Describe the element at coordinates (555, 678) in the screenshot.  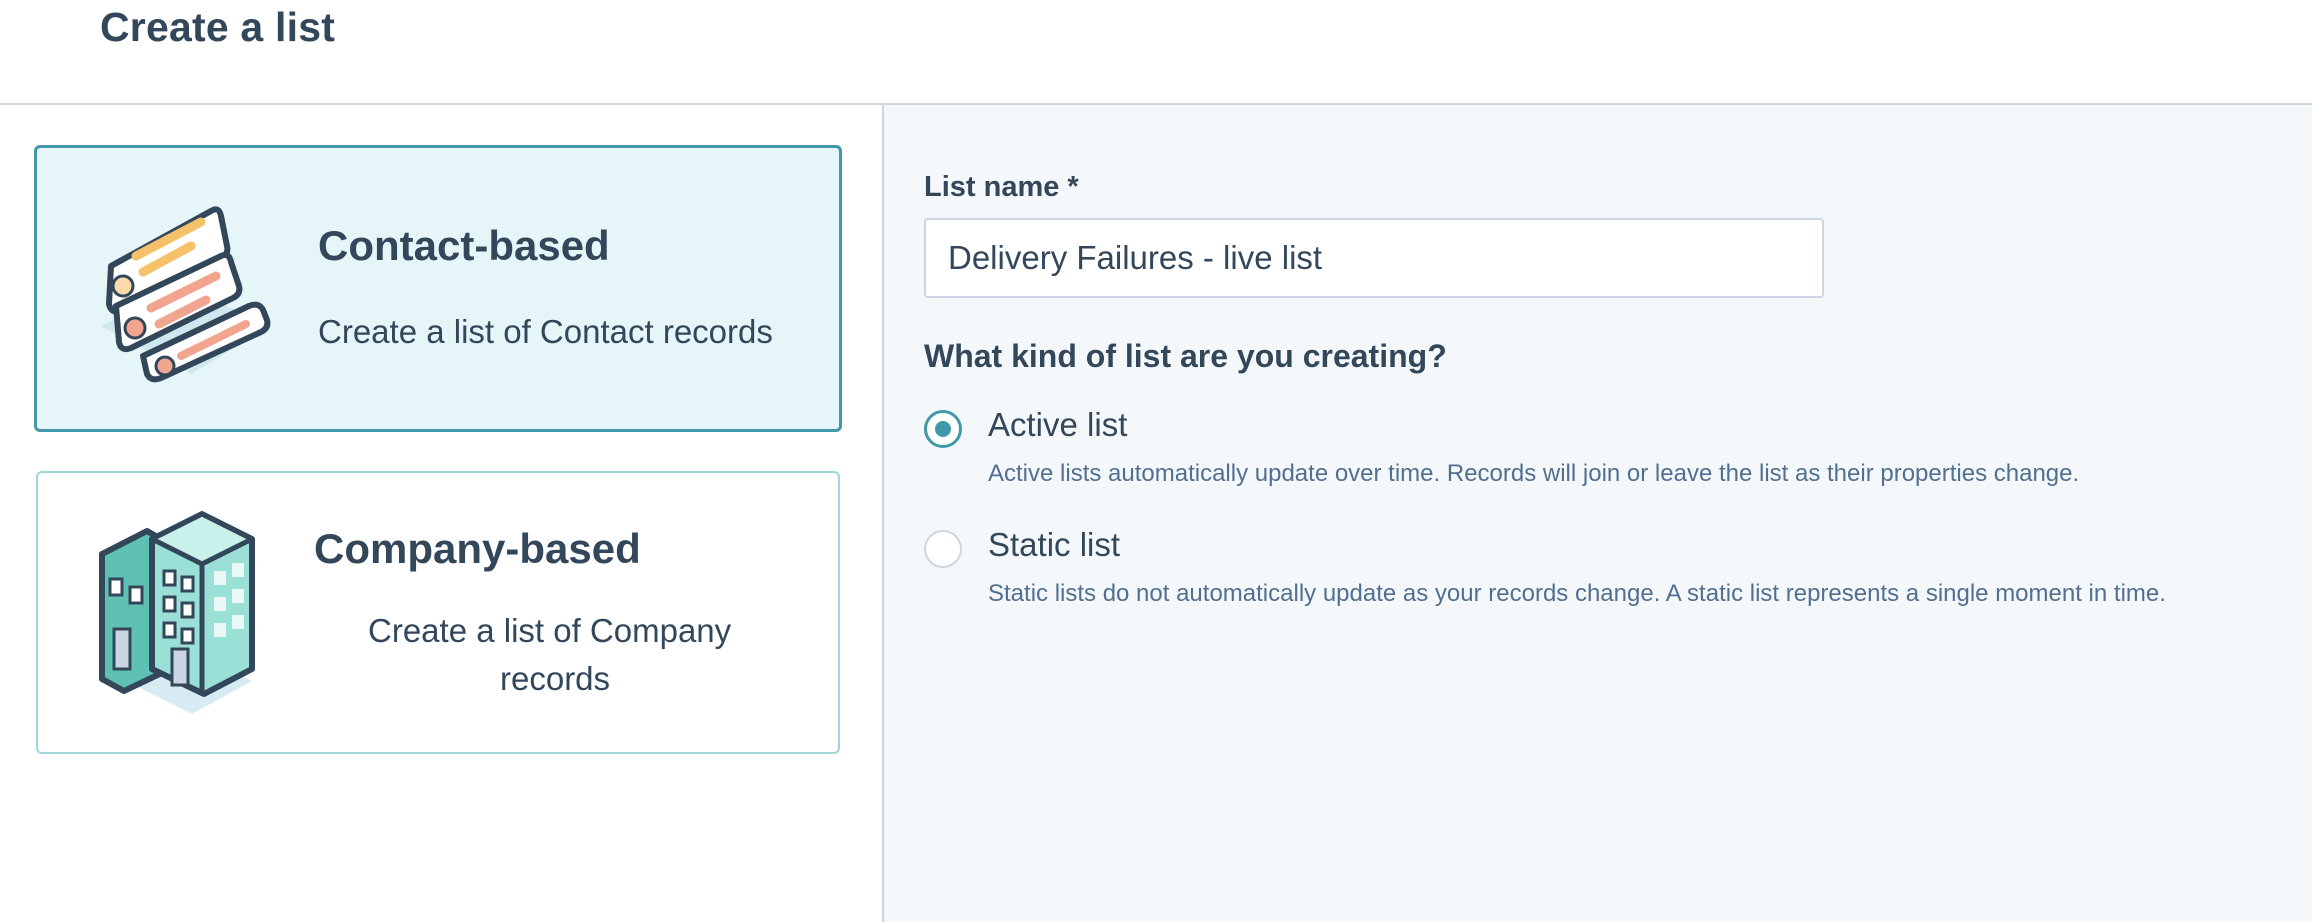
I see `card-description-line2: records` at that location.